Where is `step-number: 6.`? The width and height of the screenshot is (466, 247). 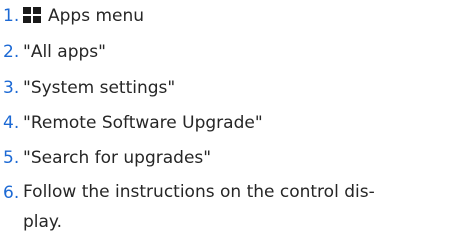
step-number: 6. is located at coordinates (11, 193).